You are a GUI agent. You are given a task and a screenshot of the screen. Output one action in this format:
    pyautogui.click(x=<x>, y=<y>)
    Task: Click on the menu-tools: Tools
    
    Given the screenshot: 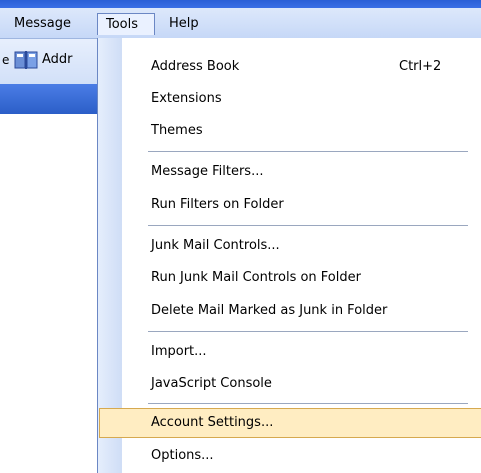 What is the action you would take?
    pyautogui.click(x=126, y=24)
    